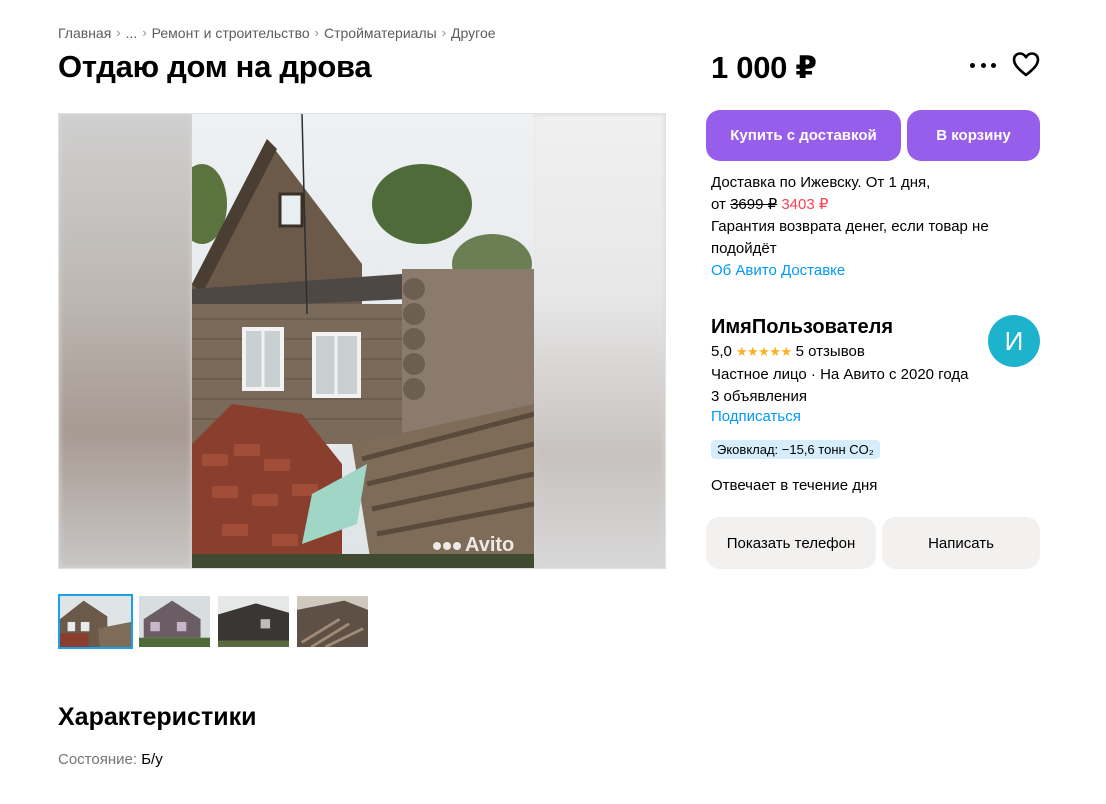  I want to click on rating-value: 5,0, so click(721, 351).